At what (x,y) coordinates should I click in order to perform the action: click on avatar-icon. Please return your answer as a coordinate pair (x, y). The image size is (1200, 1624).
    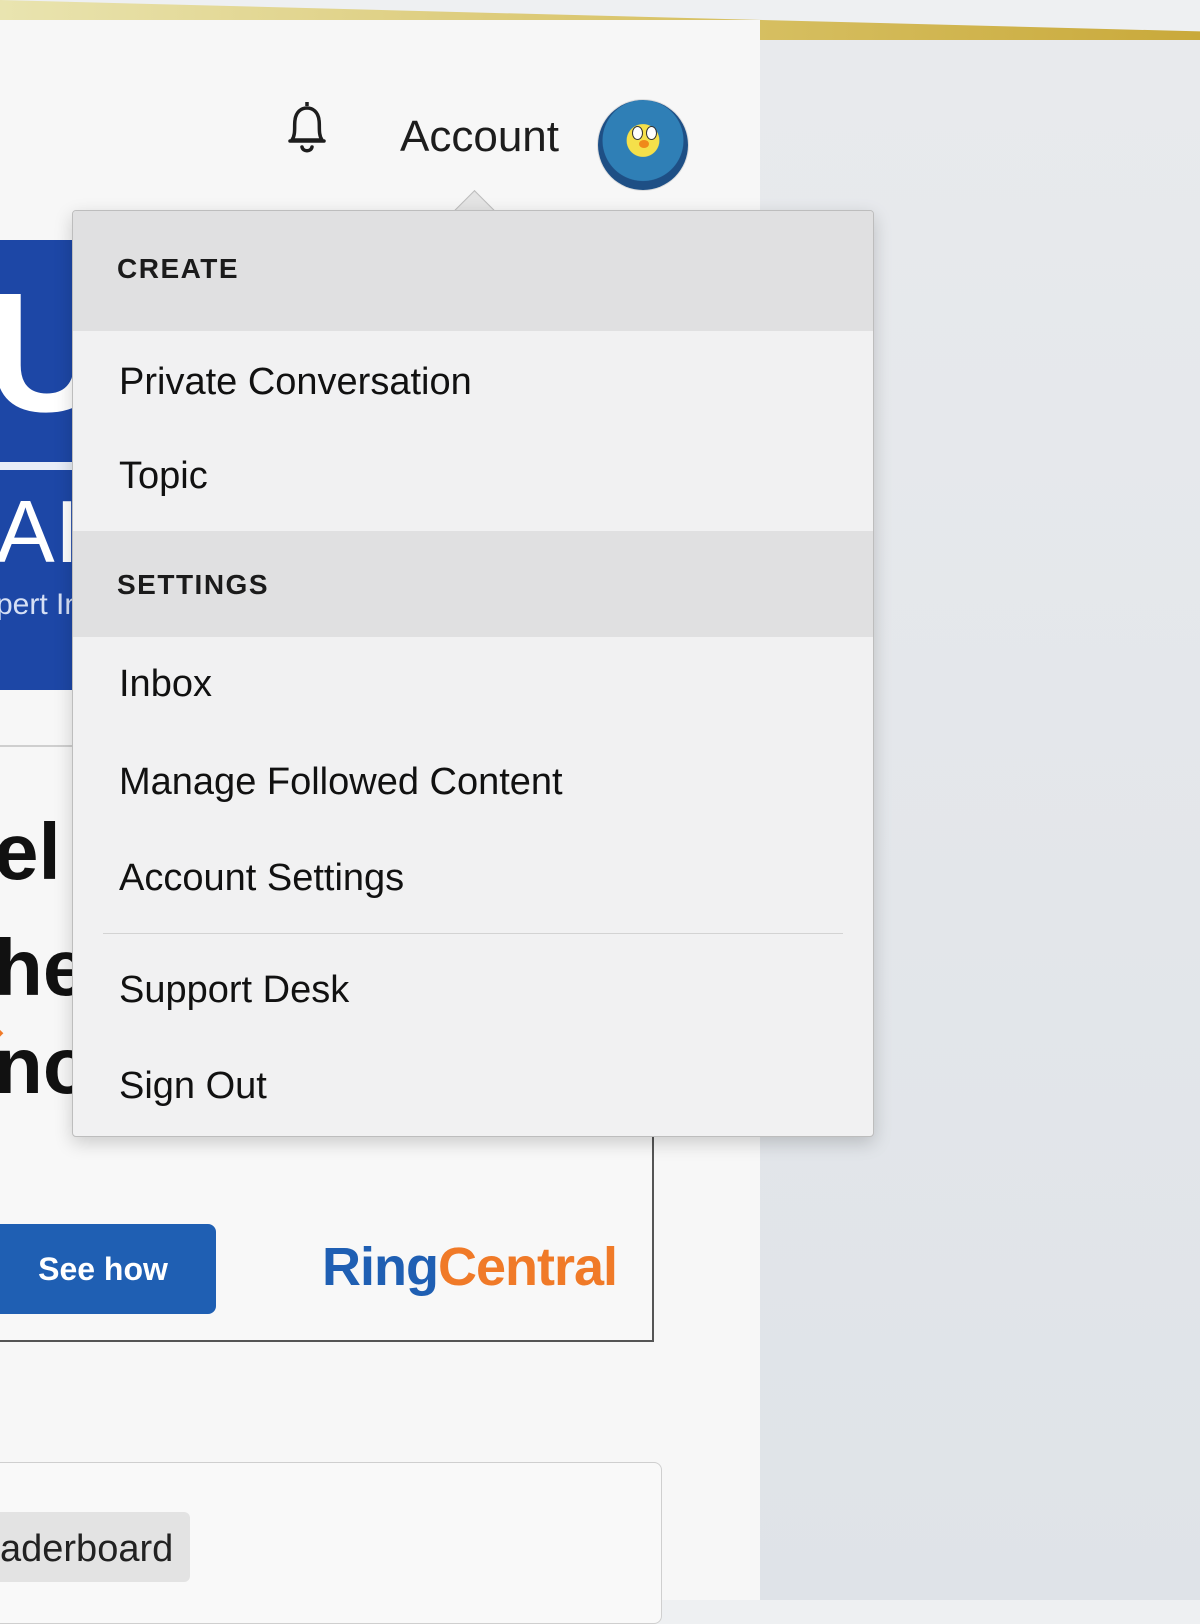
    Looking at the image, I should click on (643, 145).